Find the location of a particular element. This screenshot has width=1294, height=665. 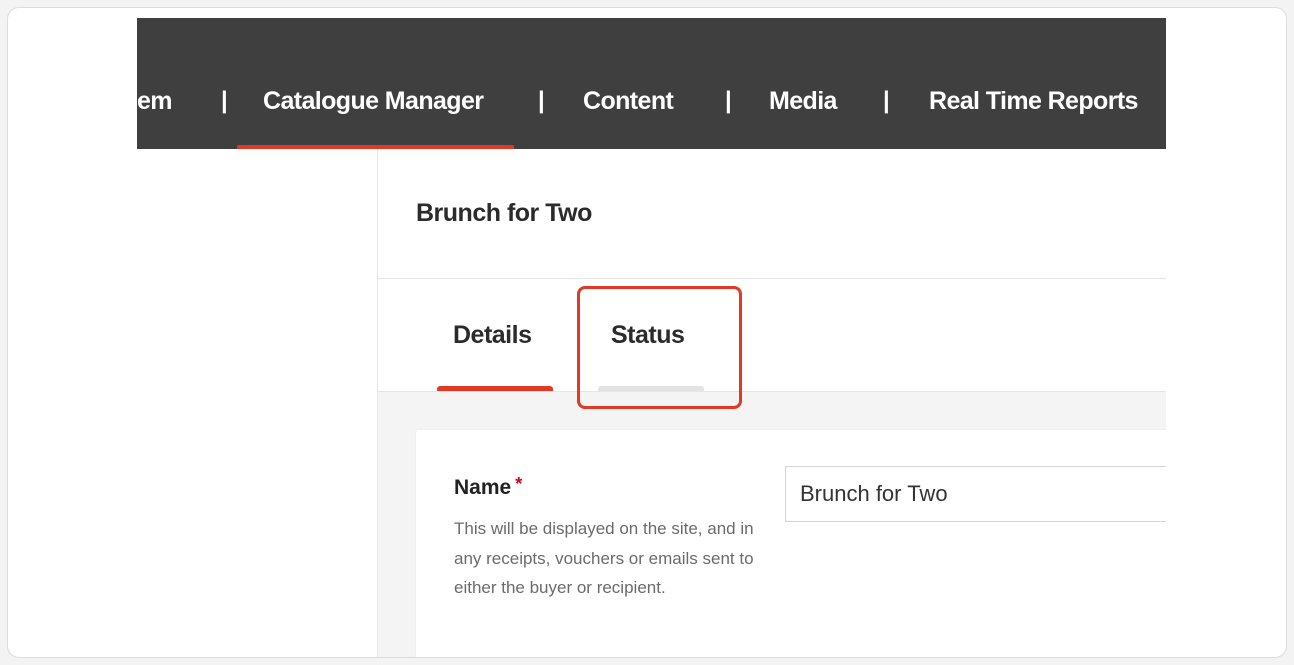

required-marker: * is located at coordinates (519, 484).